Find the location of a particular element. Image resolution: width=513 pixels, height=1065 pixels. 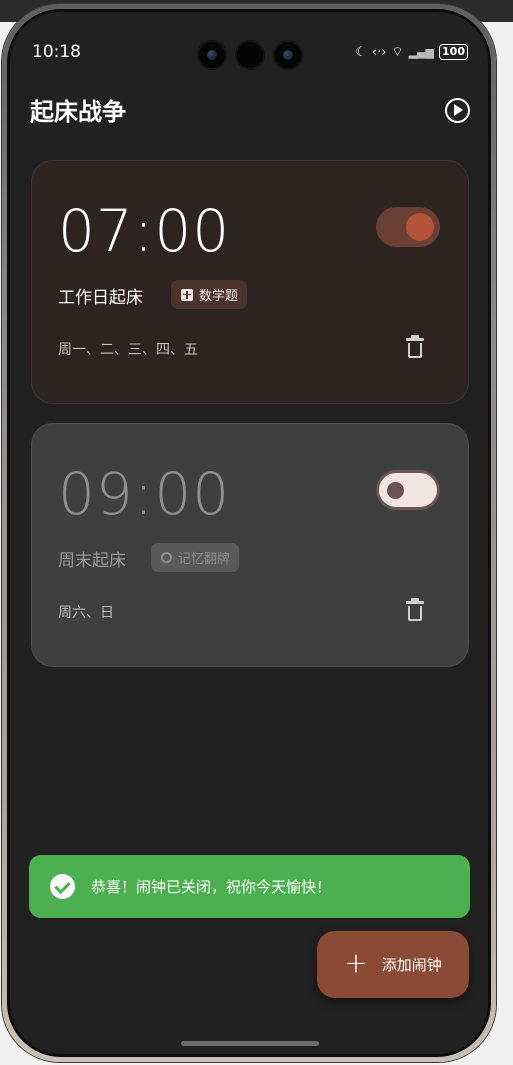

task-tag: 记忆翻牌 is located at coordinates (195, 557).